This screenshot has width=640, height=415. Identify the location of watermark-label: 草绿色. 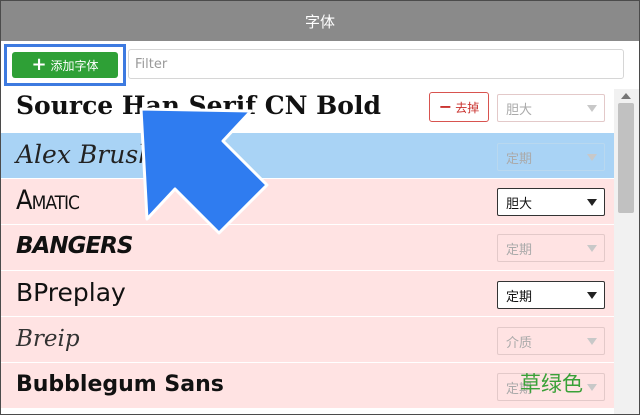
(551, 384).